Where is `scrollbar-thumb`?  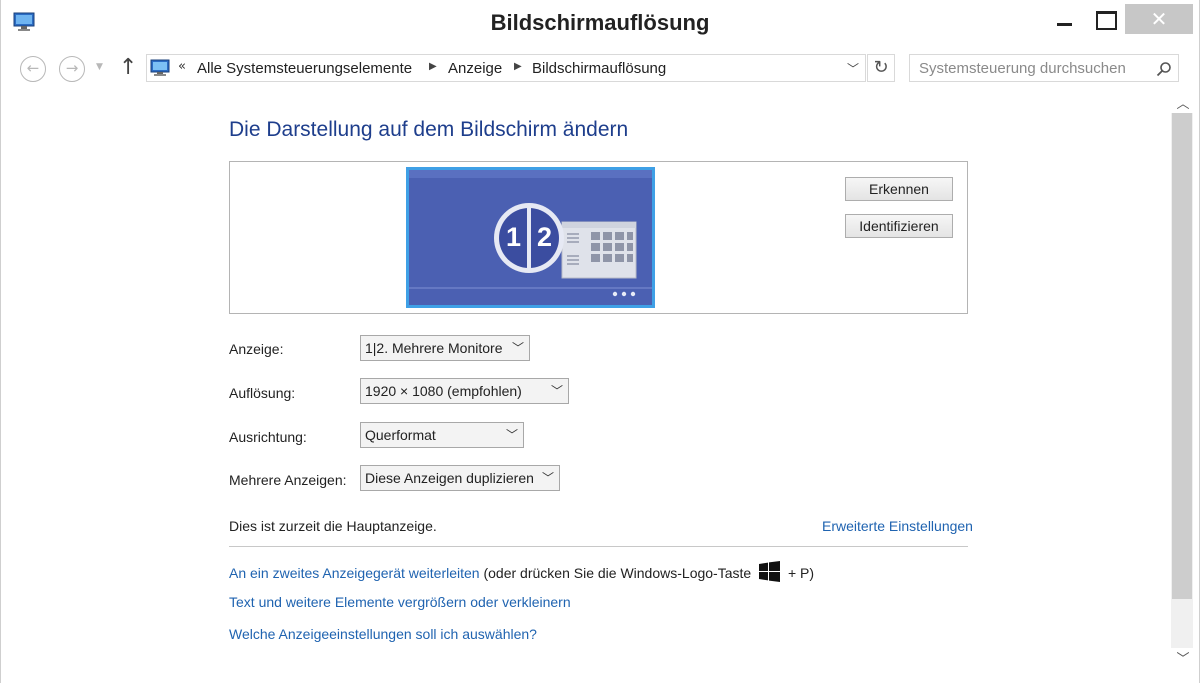
scrollbar-thumb is located at coordinates (1182, 356).